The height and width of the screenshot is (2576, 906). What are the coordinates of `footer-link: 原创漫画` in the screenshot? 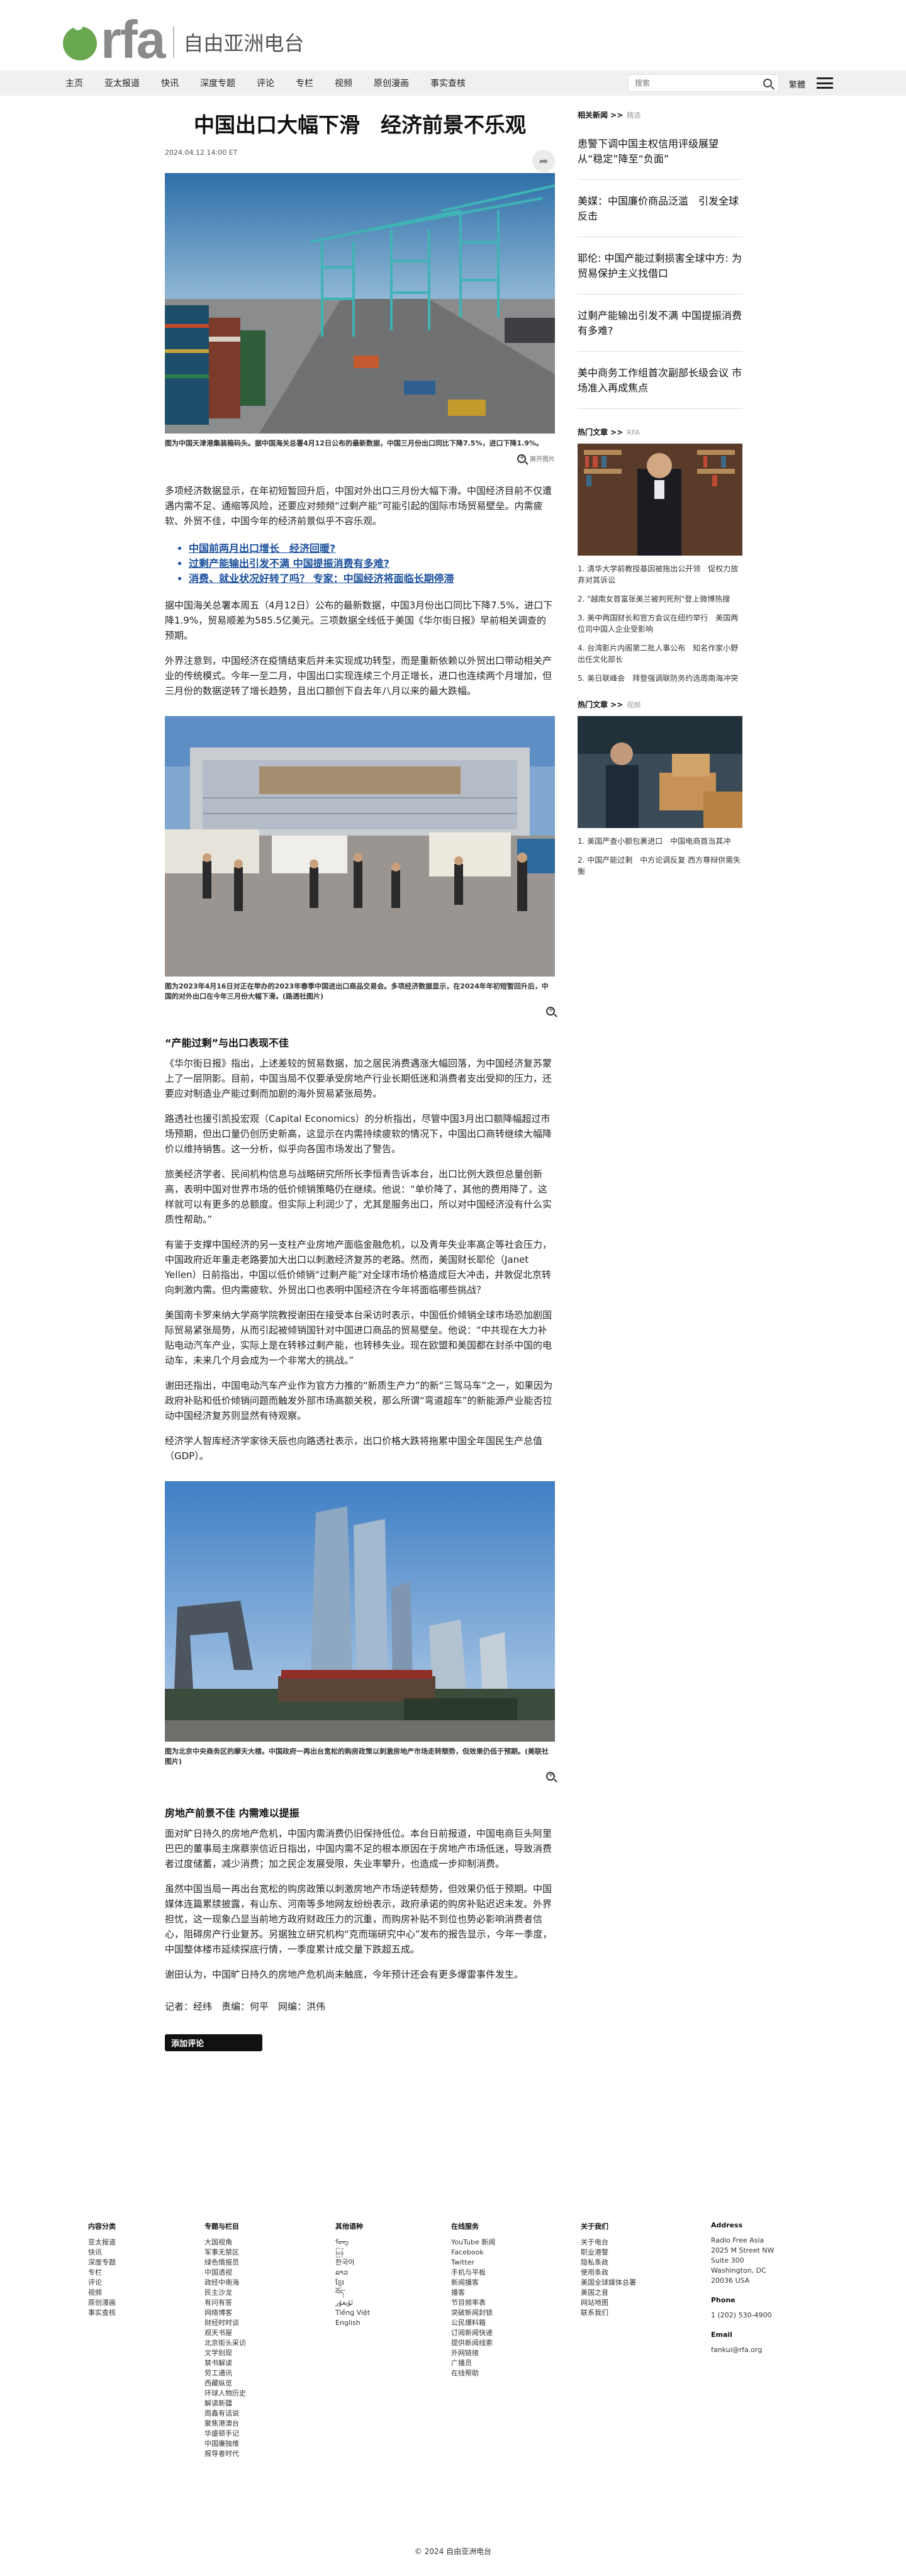 It's located at (102, 2303).